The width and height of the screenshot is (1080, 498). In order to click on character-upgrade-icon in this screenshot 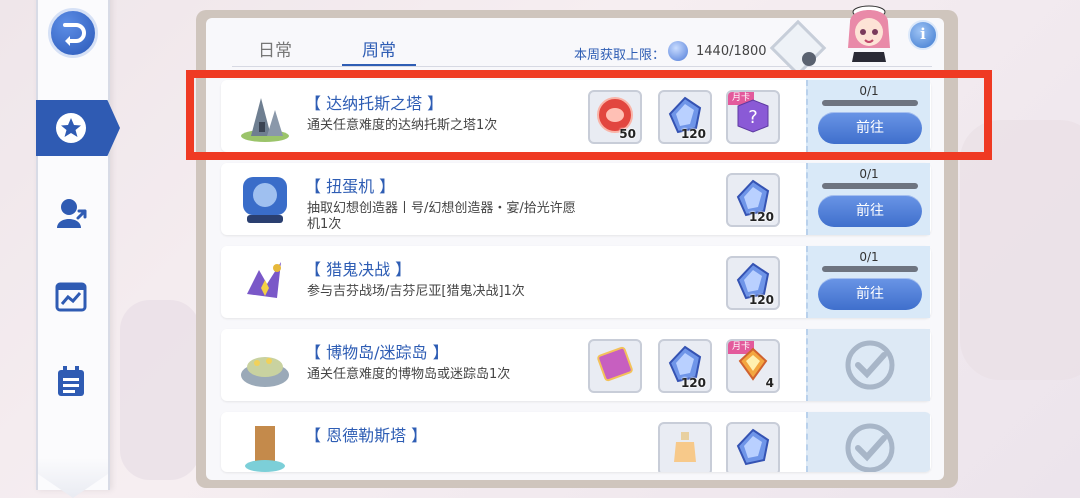, I will do `click(72, 213)`.